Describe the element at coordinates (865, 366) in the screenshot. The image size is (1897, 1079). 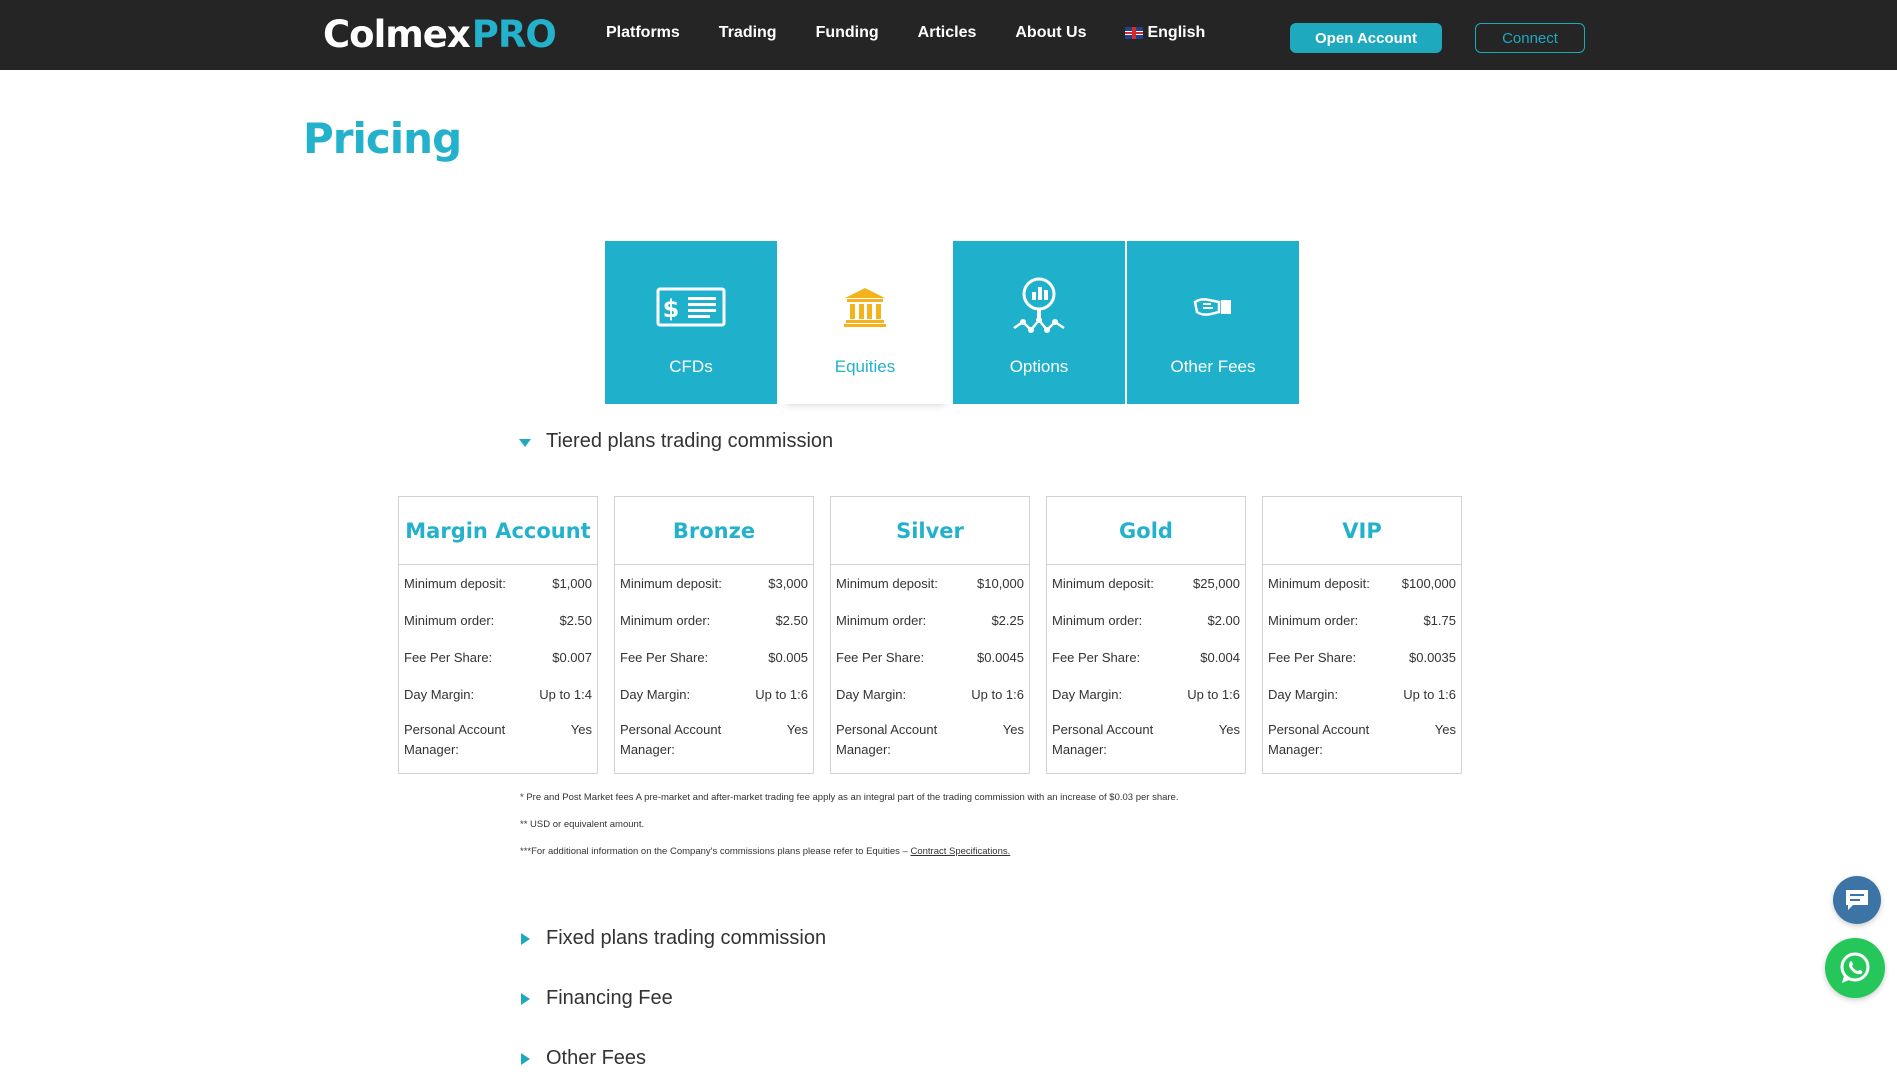
I see `tab-label: Equities` at that location.